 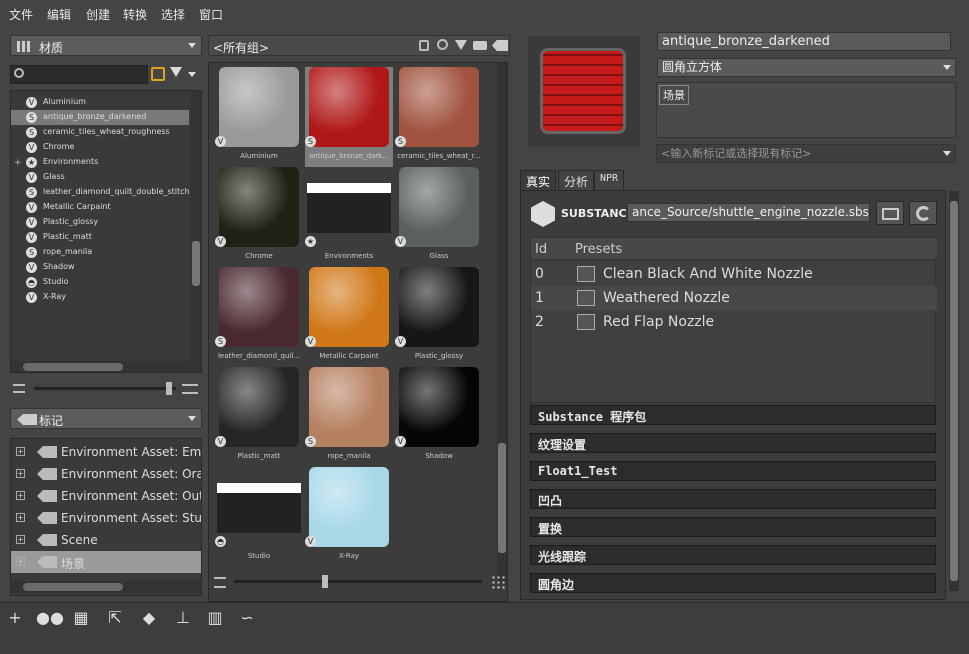 I want to click on material-thumbnail: V X-Ray, so click(x=349, y=517).